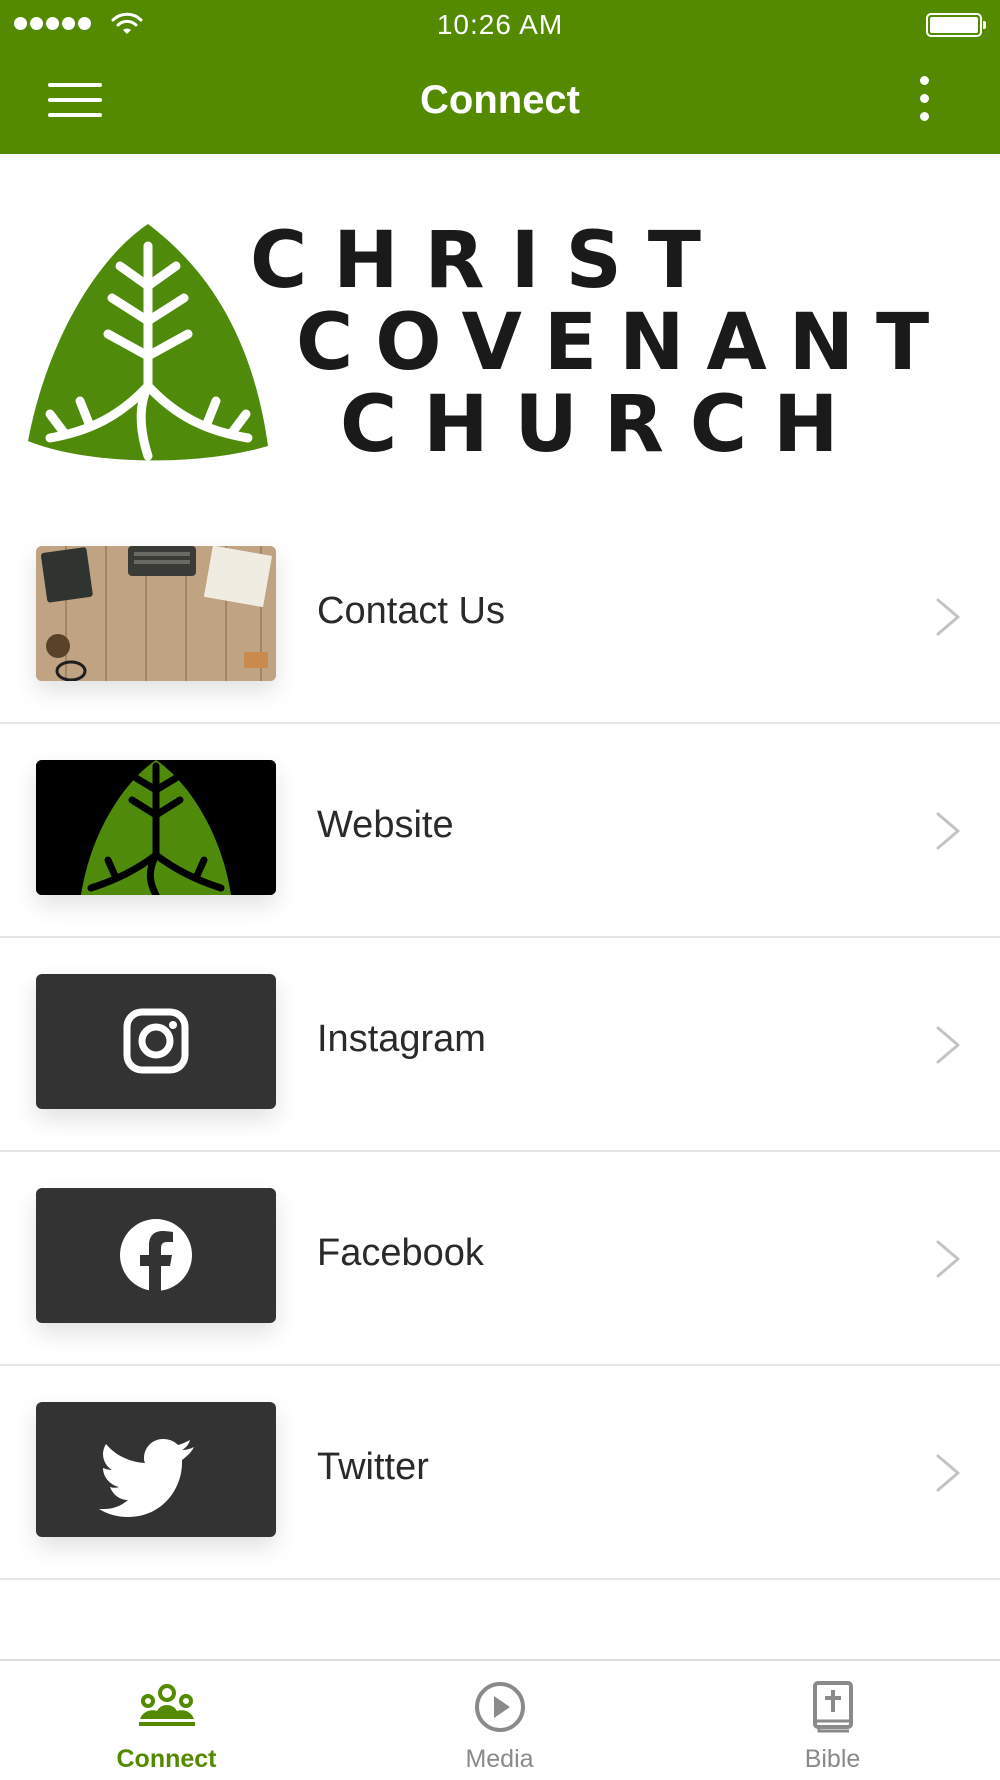 Image resolution: width=1000 pixels, height=1780 pixels. I want to click on twitter-thumbnail, so click(156, 1469).